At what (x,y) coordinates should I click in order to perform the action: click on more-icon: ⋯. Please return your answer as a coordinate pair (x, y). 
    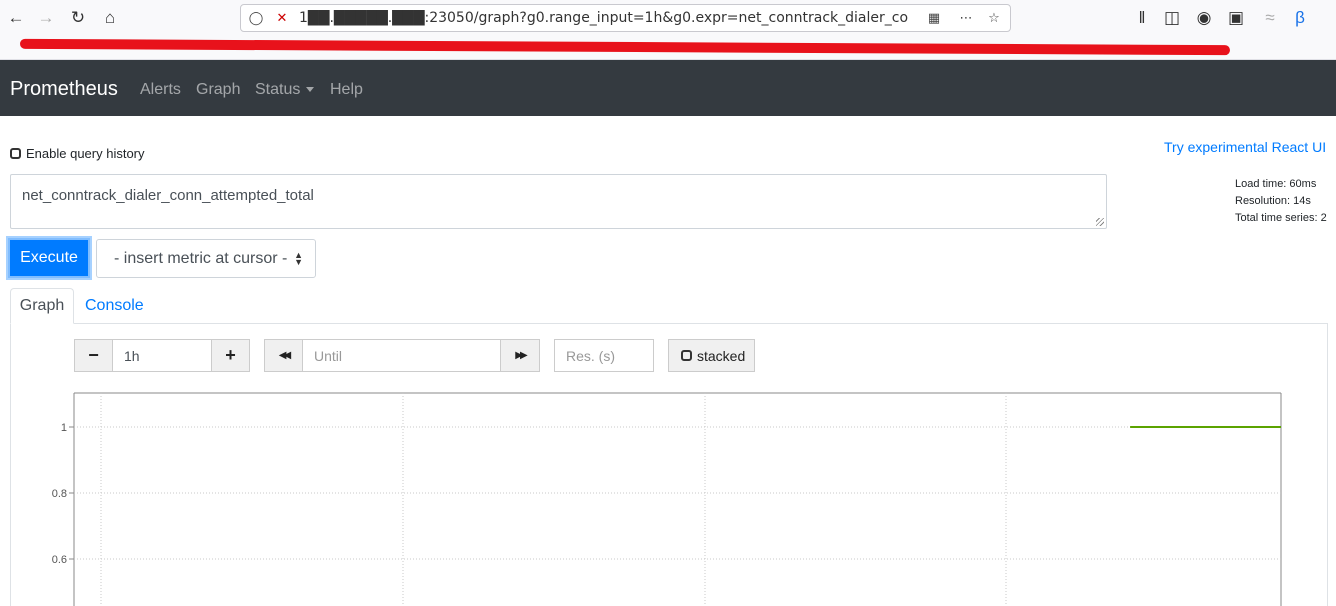
    Looking at the image, I should click on (966, 18).